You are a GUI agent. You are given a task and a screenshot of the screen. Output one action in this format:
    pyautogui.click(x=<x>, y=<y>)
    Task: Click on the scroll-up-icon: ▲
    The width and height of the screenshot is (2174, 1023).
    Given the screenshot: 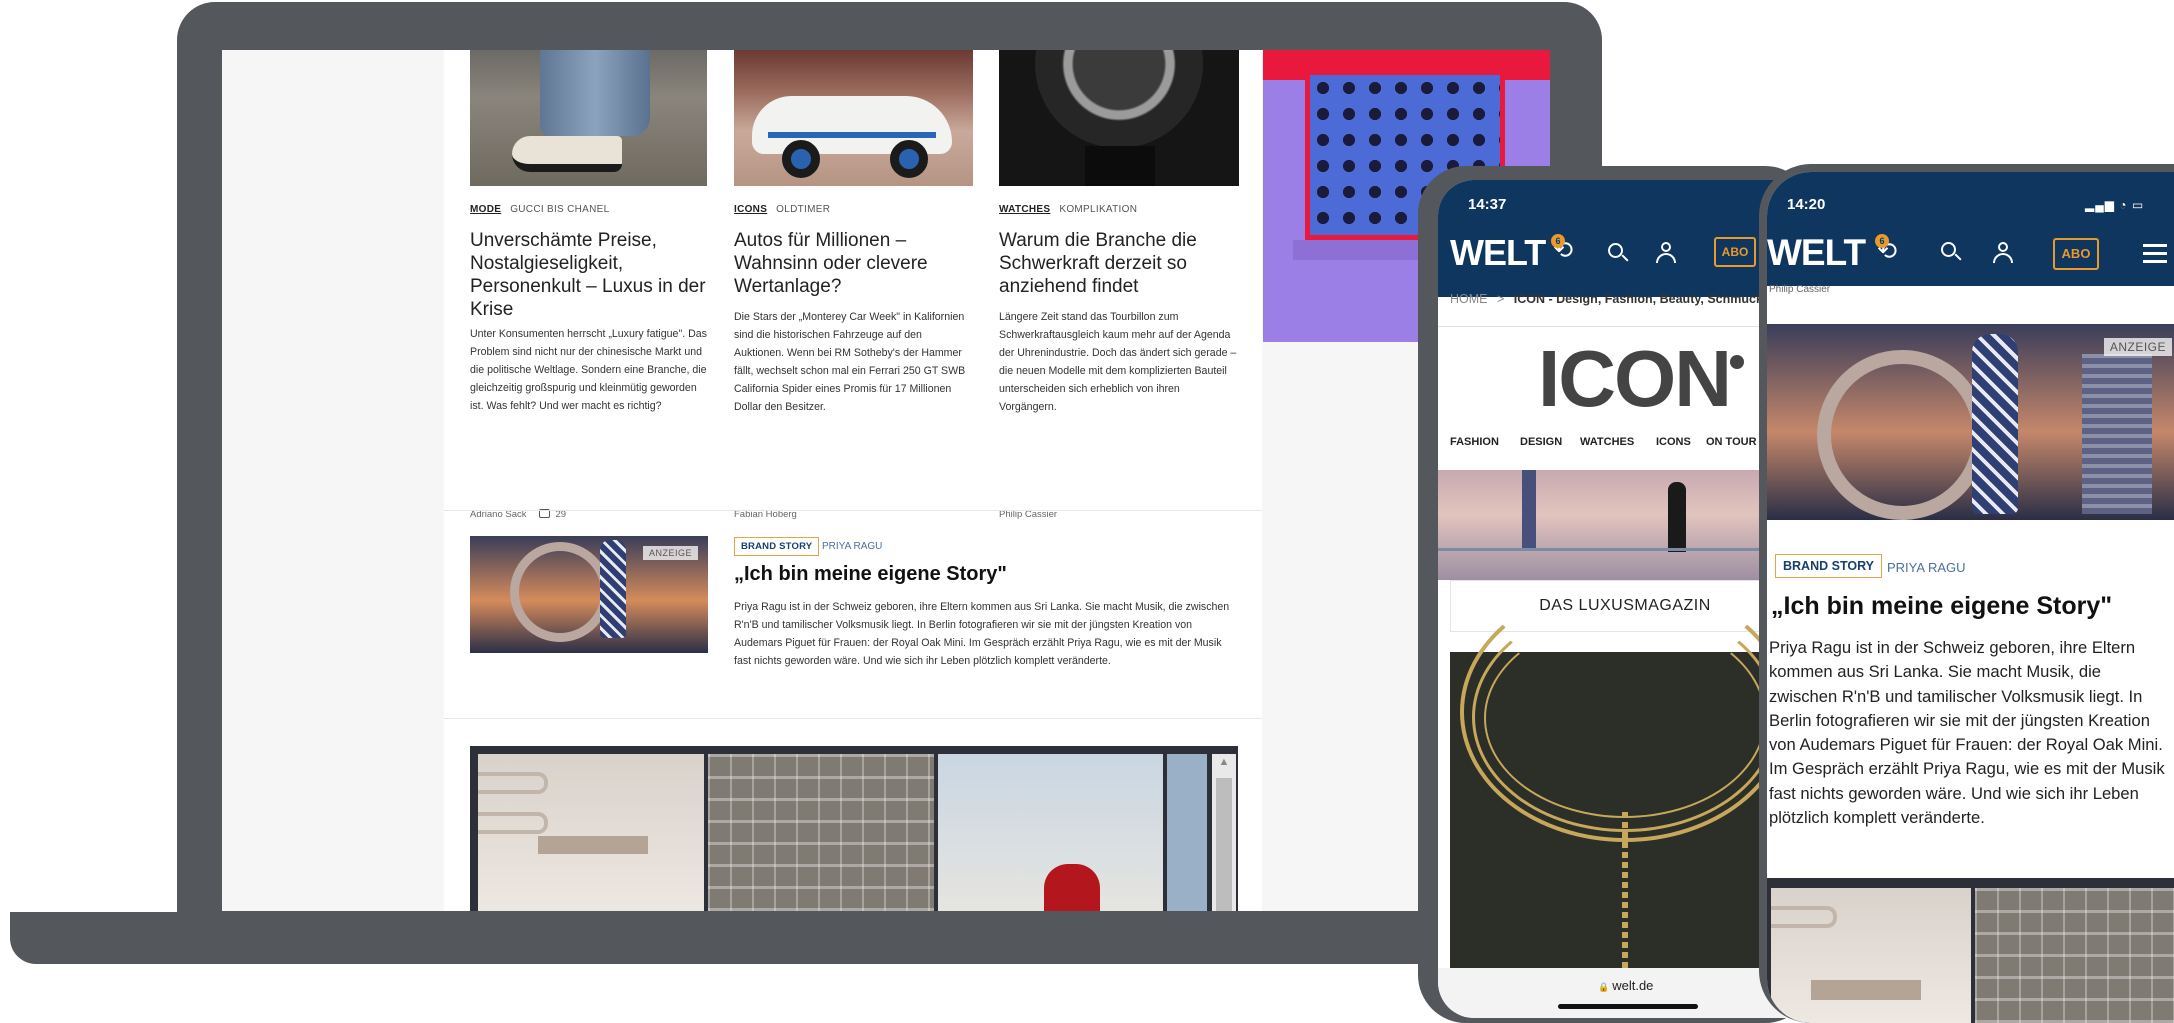 What is the action you would take?
    pyautogui.click(x=1224, y=764)
    